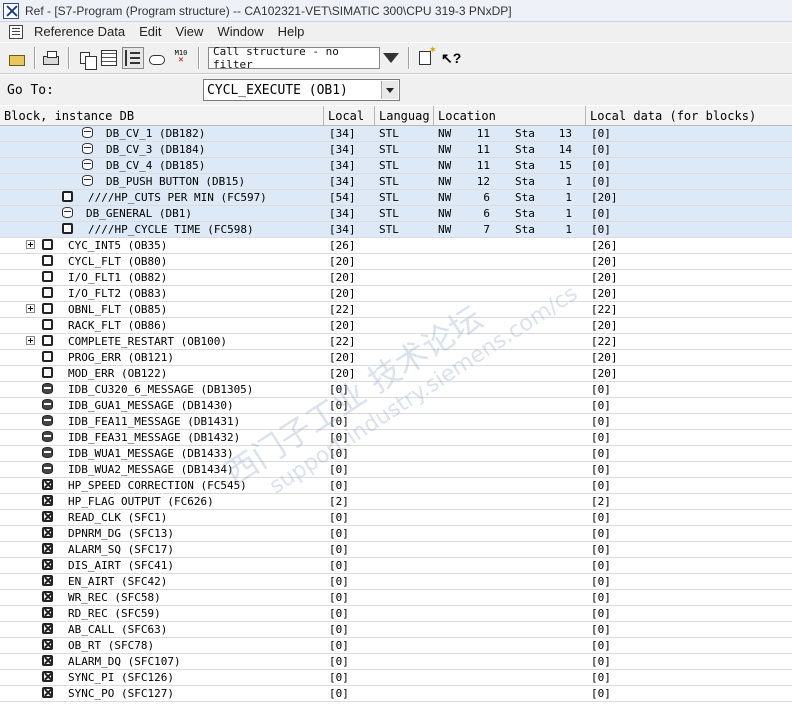  I want to click on table-row: CYC_INT5 (OB35) [26] [26], so click(396, 246).